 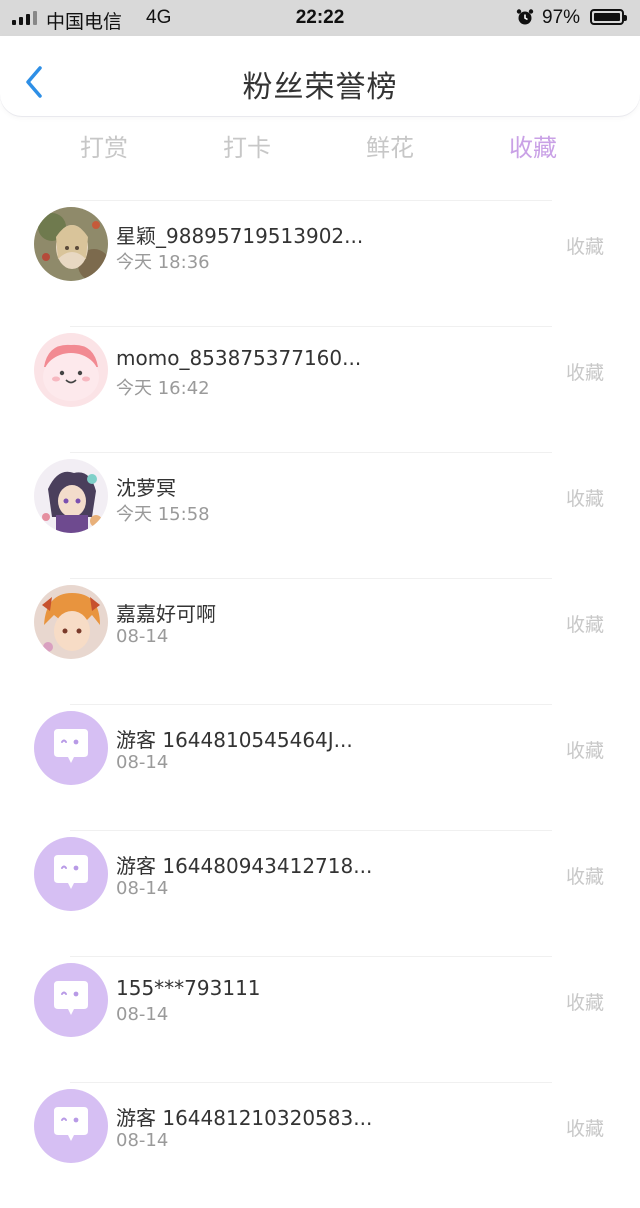 I want to click on alarm-icon, so click(x=525, y=17).